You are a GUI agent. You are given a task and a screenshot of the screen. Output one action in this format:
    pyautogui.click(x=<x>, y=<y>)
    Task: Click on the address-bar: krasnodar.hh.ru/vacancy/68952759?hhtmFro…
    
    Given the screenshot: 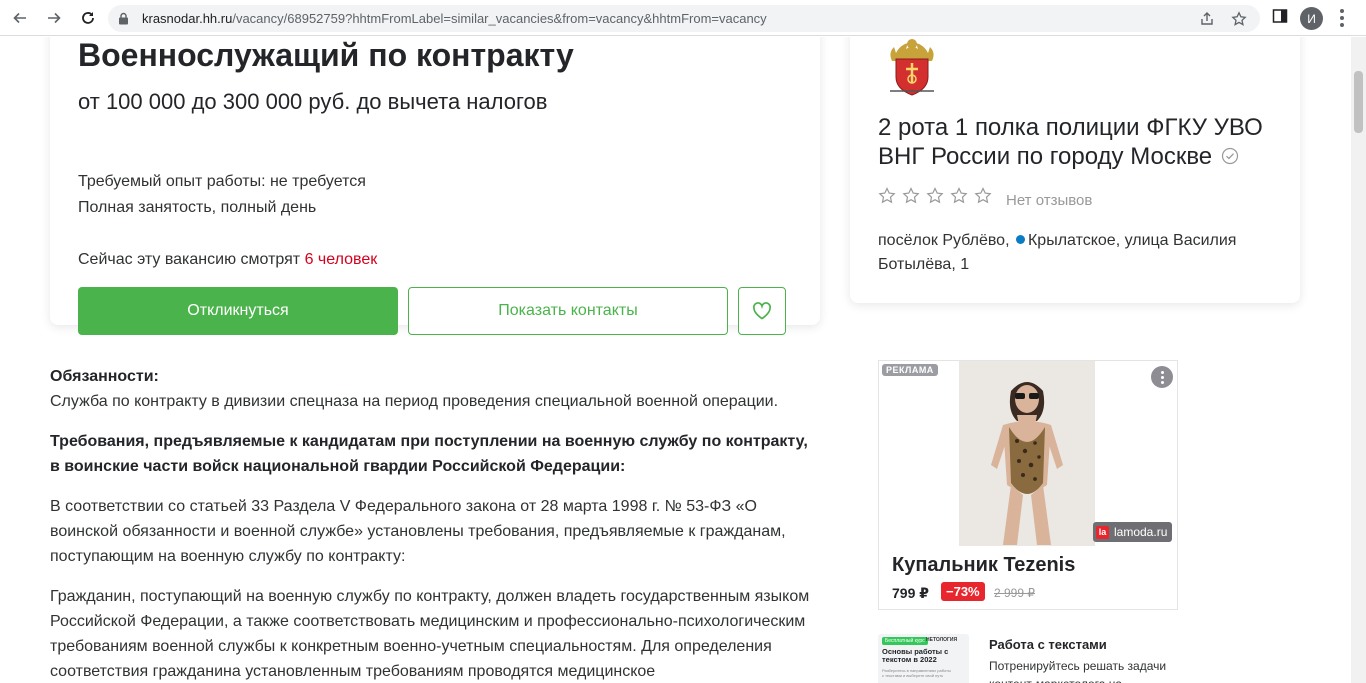 What is the action you would take?
    pyautogui.click(x=684, y=18)
    